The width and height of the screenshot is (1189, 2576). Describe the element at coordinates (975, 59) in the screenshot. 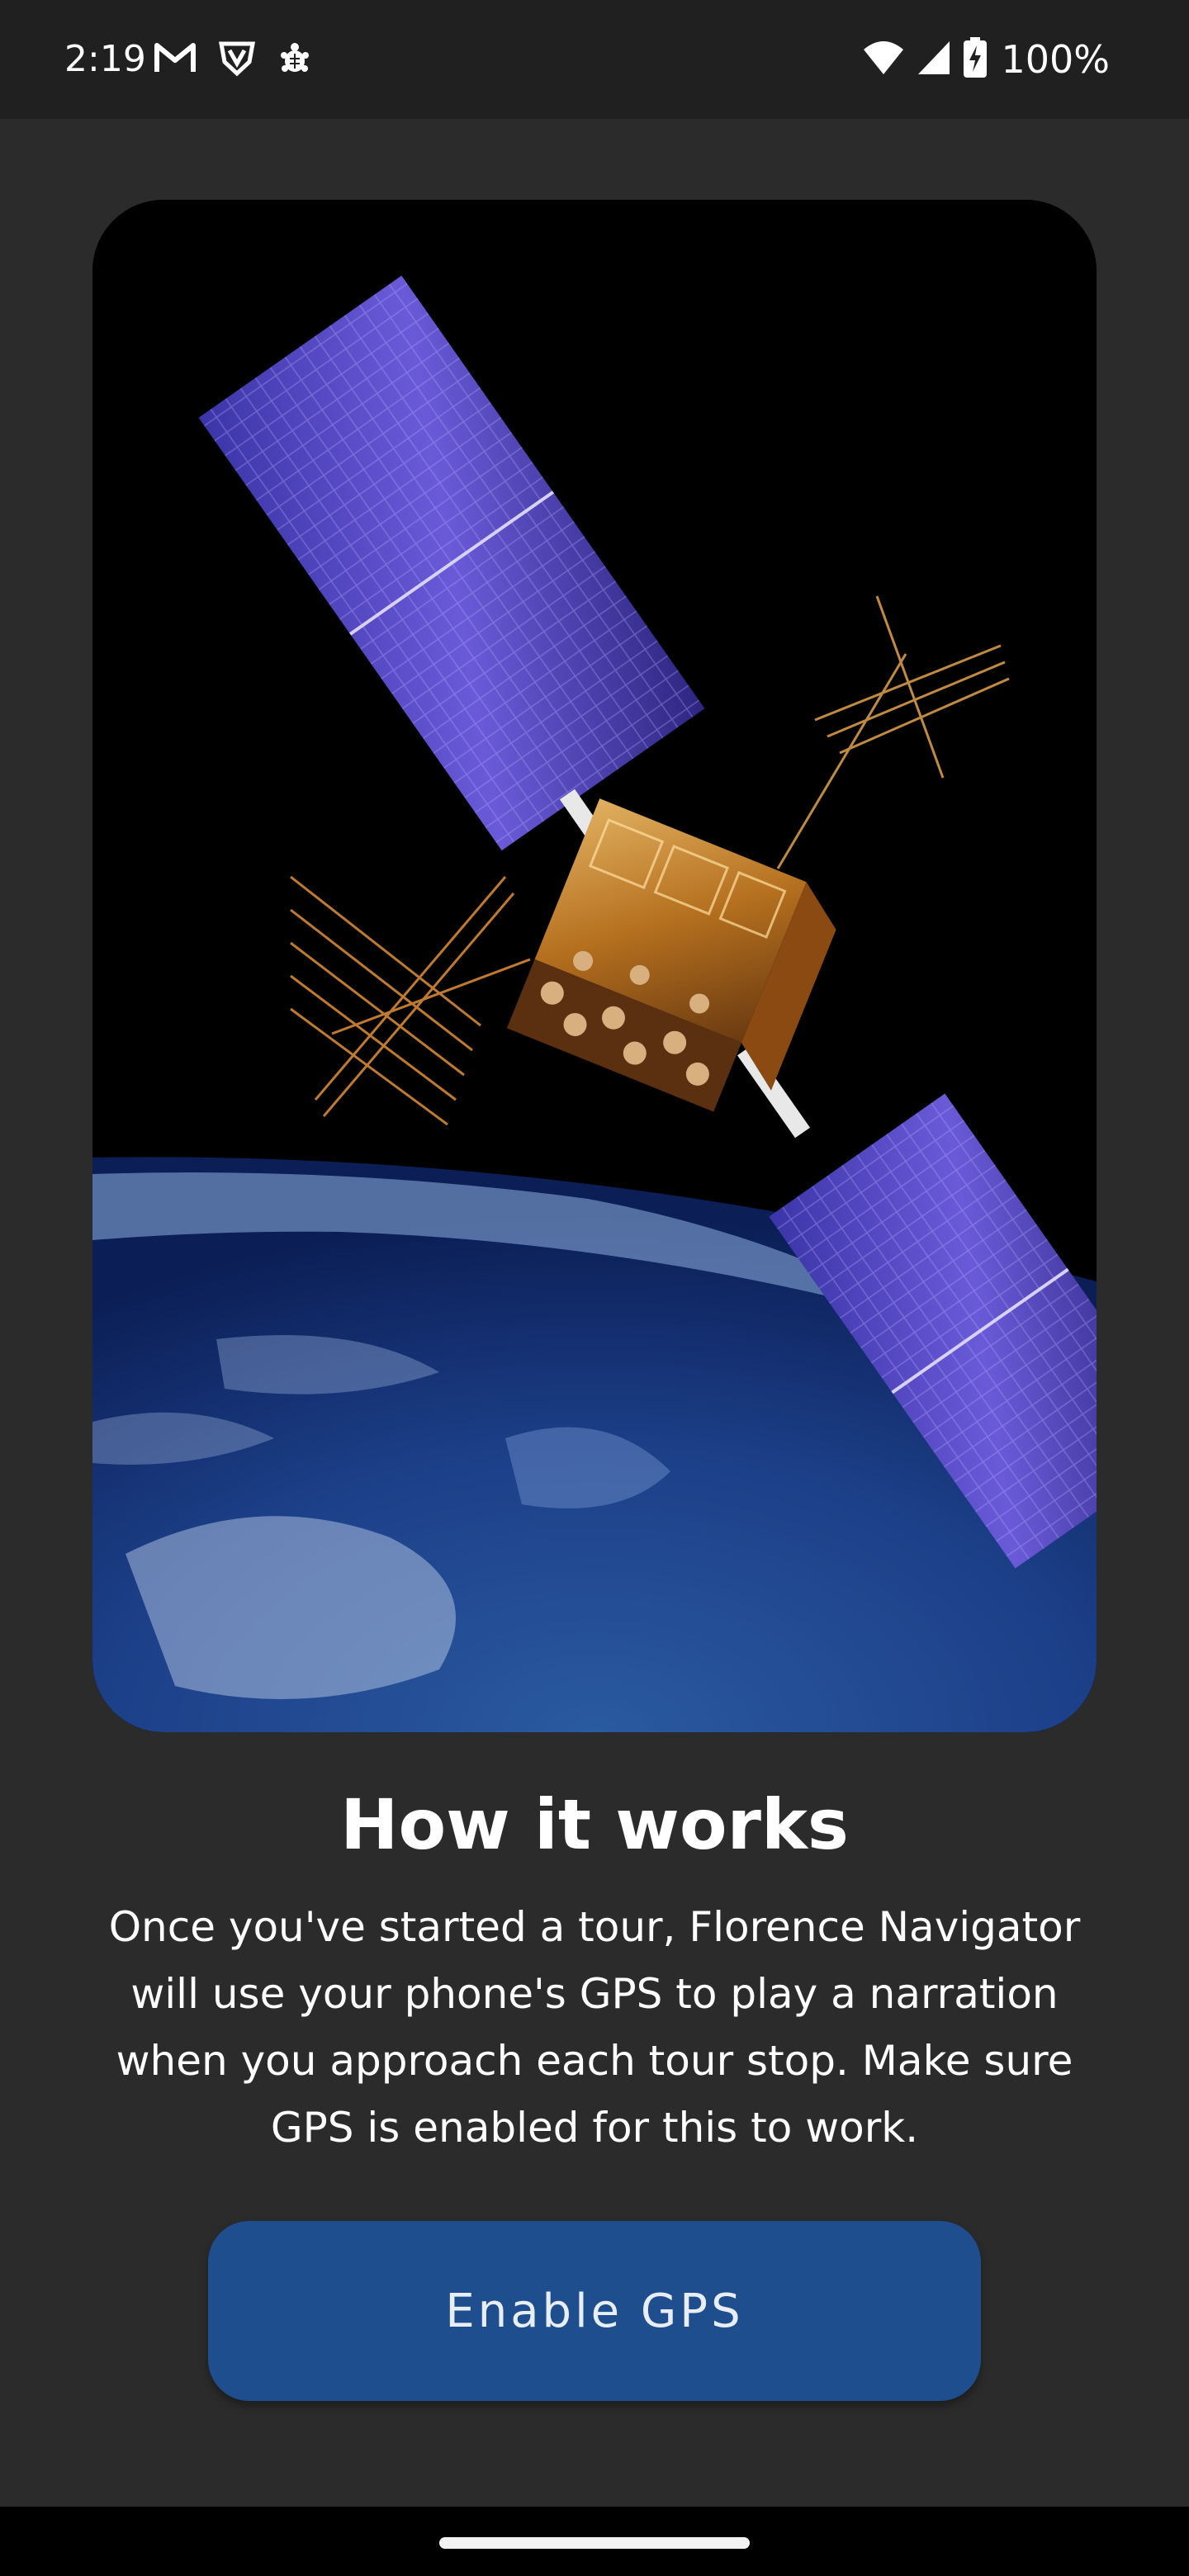

I see `battery-charging-icon` at that location.